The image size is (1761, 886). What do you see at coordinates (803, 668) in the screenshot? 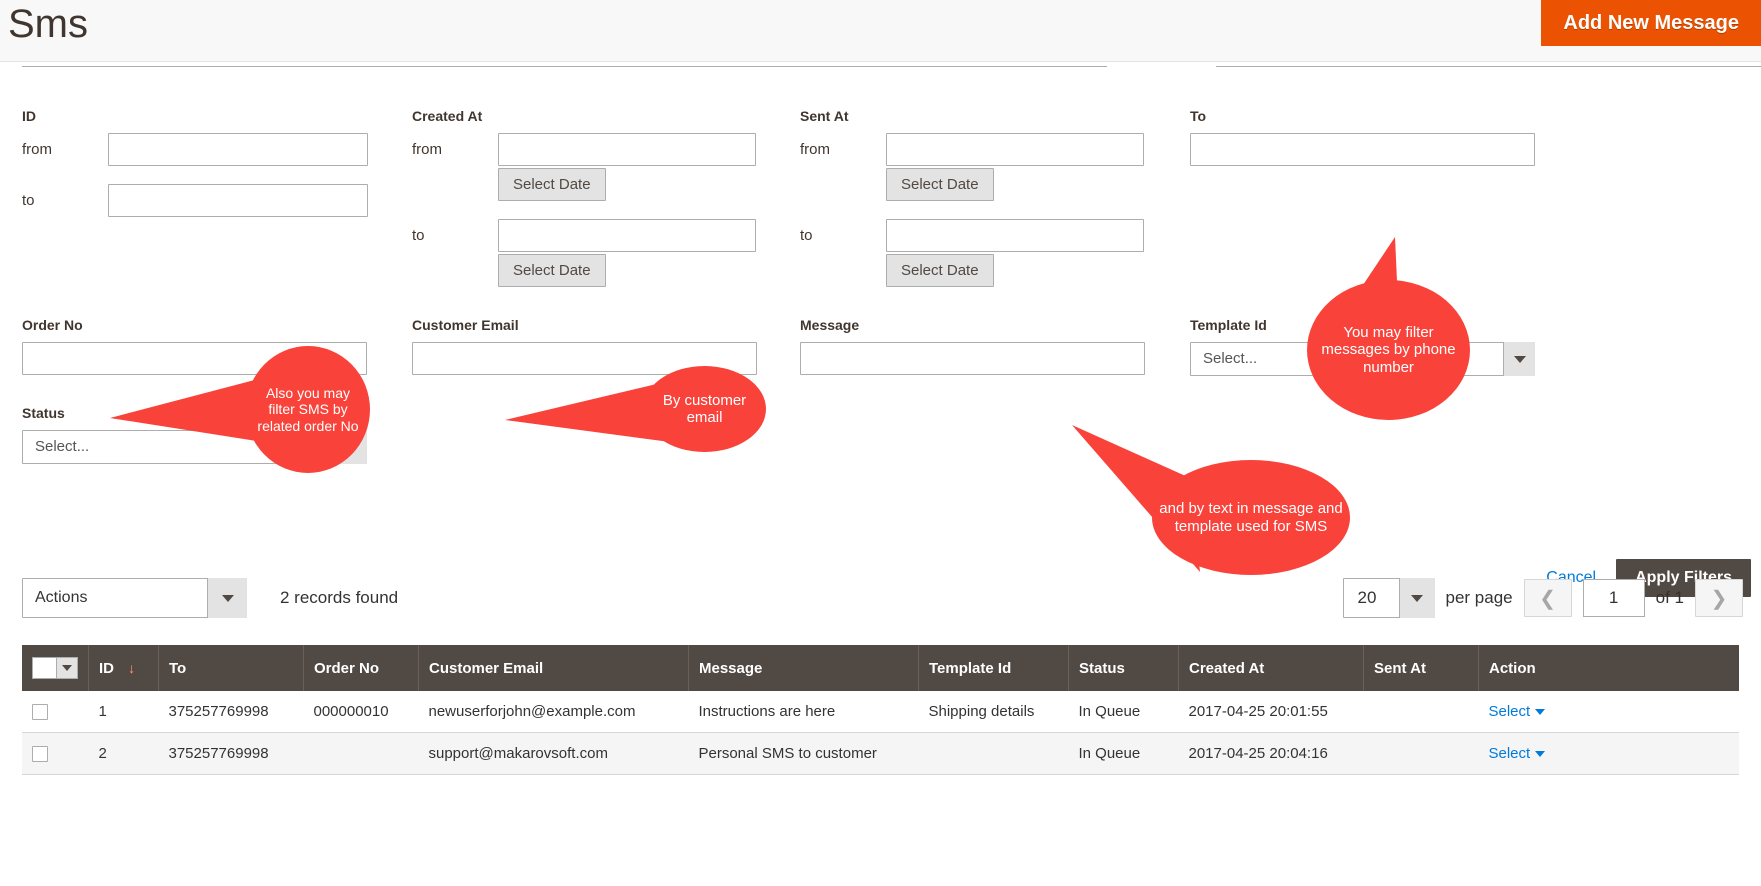
I see `grid-header-message: Message` at bounding box center [803, 668].